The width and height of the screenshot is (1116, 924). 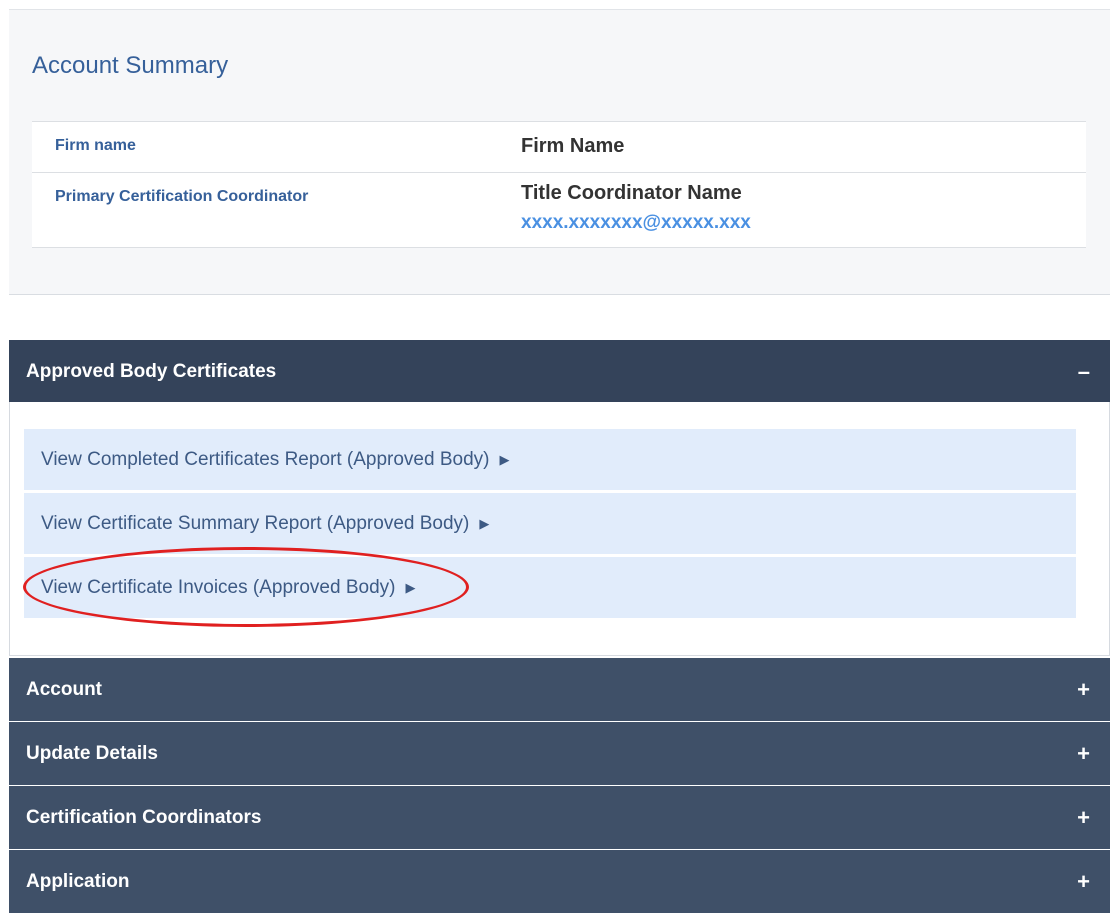 I want to click on panel-update-details-header: Update Details +, so click(x=559, y=753).